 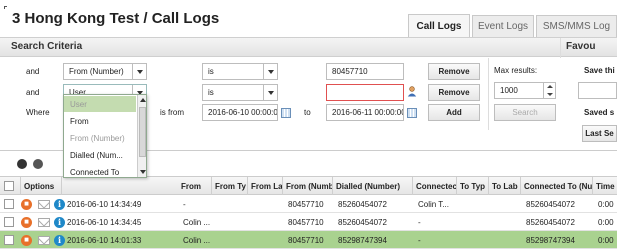 I want to click on column-header-connected: Connectec, so click(x=435, y=186).